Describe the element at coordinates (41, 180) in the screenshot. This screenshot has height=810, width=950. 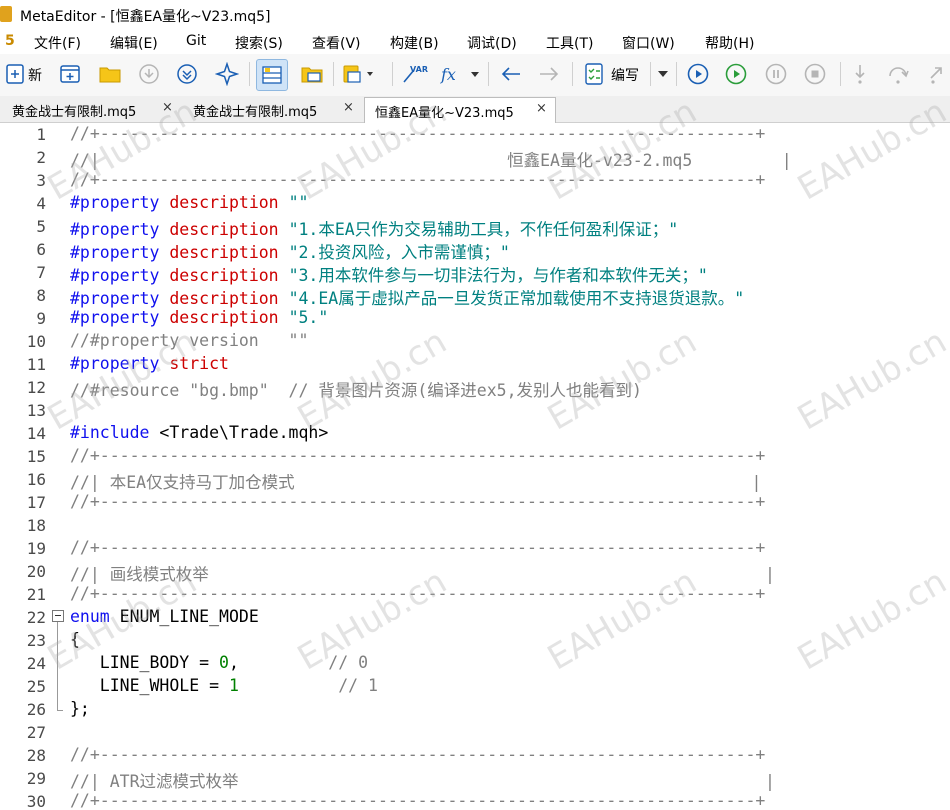
I see `line-number: 3` at that location.